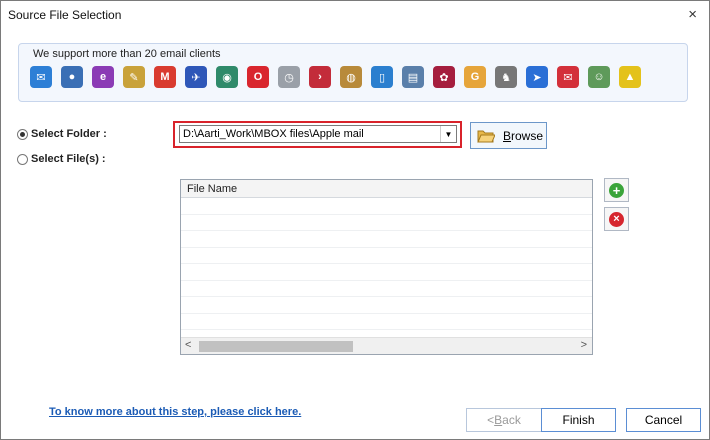  What do you see at coordinates (448, 134) in the screenshot?
I see `chevron-down-icon: ▼` at bounding box center [448, 134].